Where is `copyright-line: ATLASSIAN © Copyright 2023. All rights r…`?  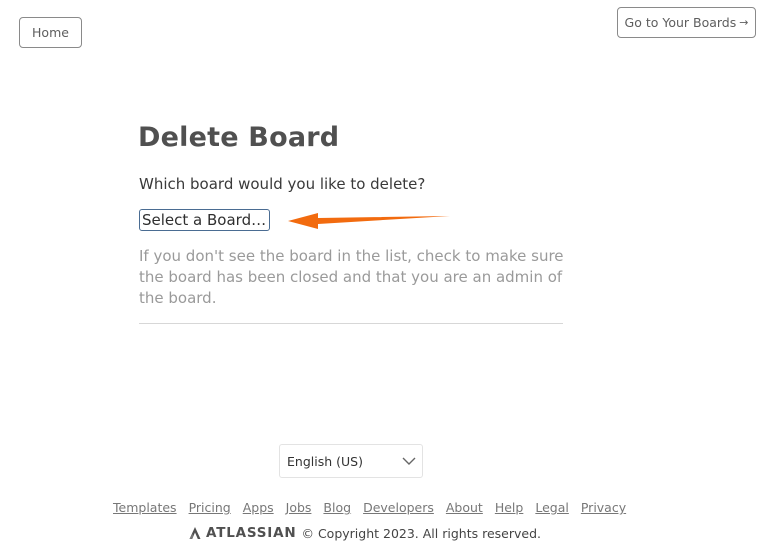
copyright-line: ATLASSIAN © Copyright 2023. All rights r… is located at coordinates (364, 533).